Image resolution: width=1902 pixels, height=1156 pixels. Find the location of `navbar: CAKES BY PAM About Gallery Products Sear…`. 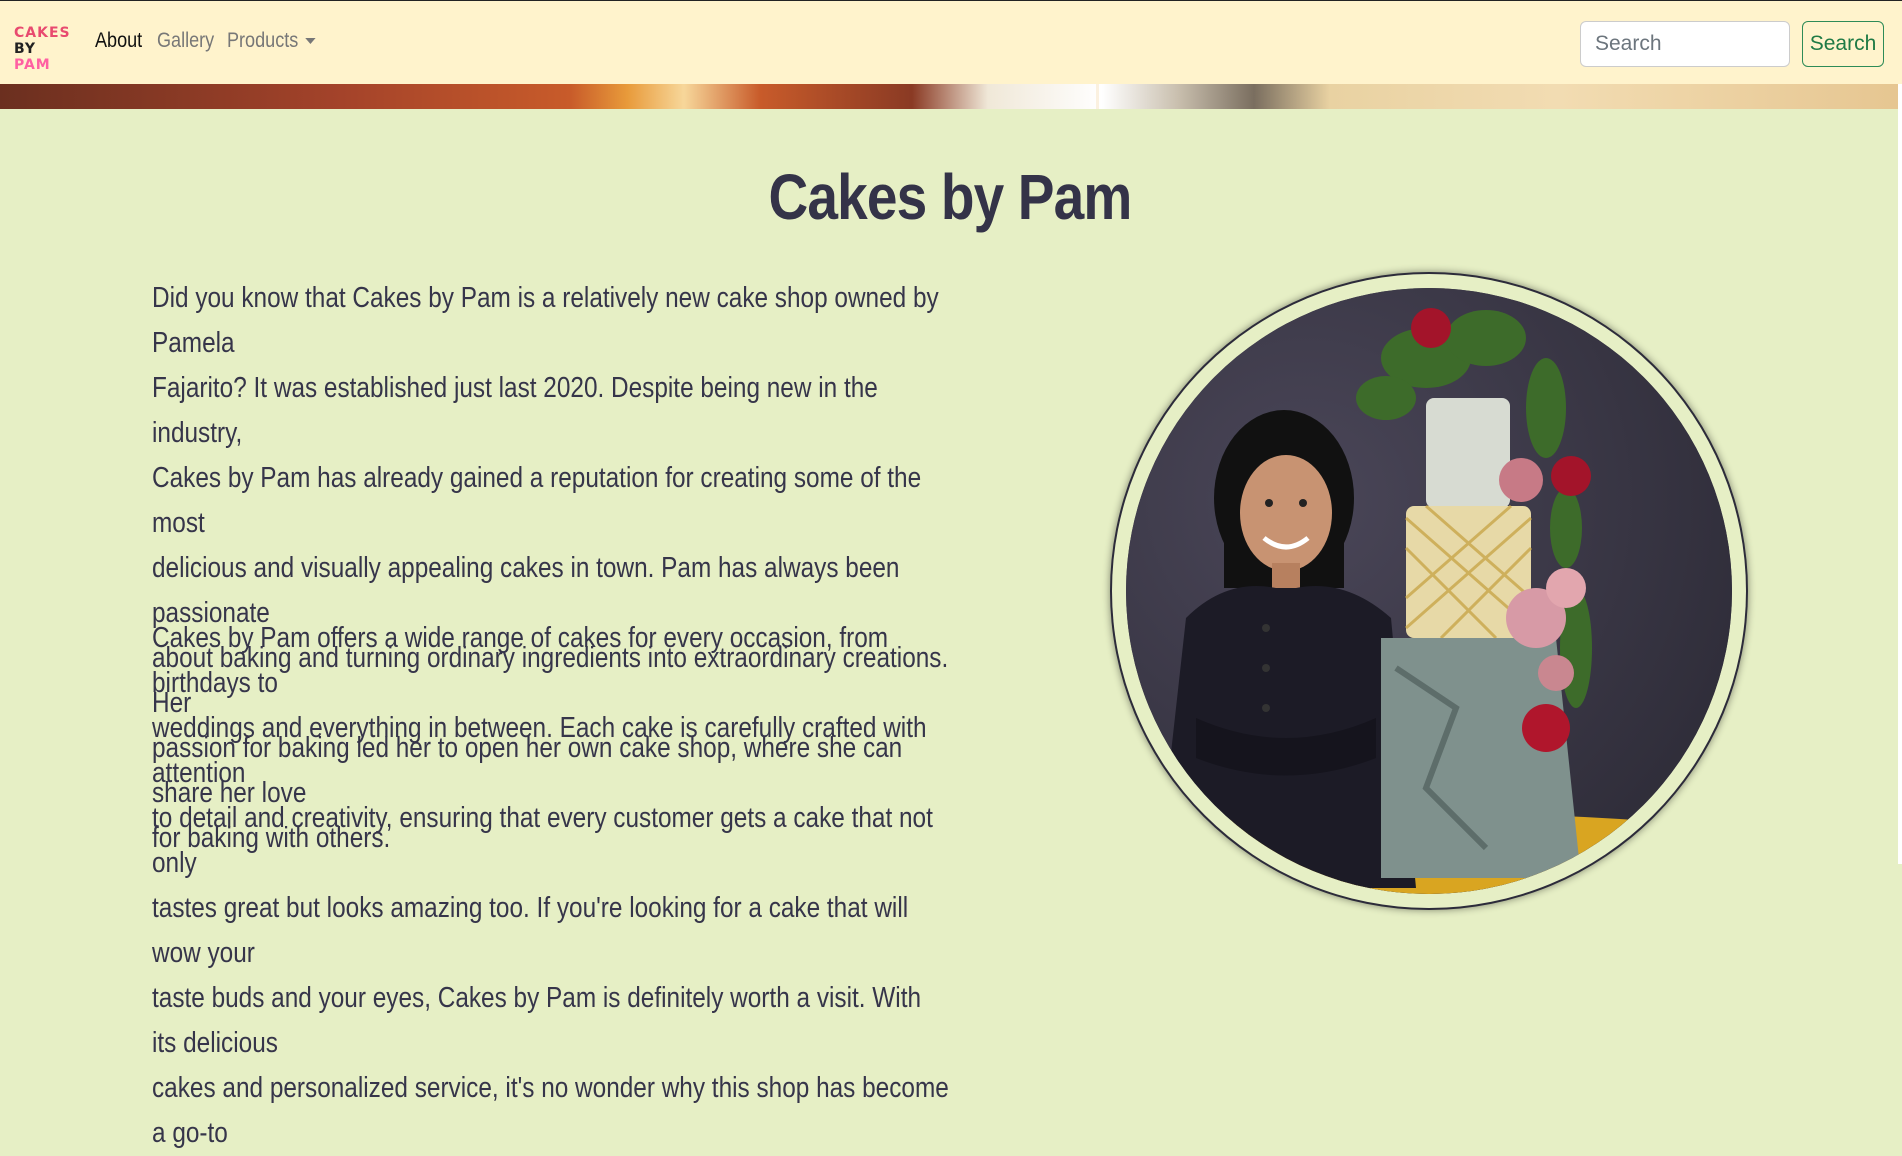

navbar: CAKES BY PAM About Gallery Products Sear… is located at coordinates (951, 42).